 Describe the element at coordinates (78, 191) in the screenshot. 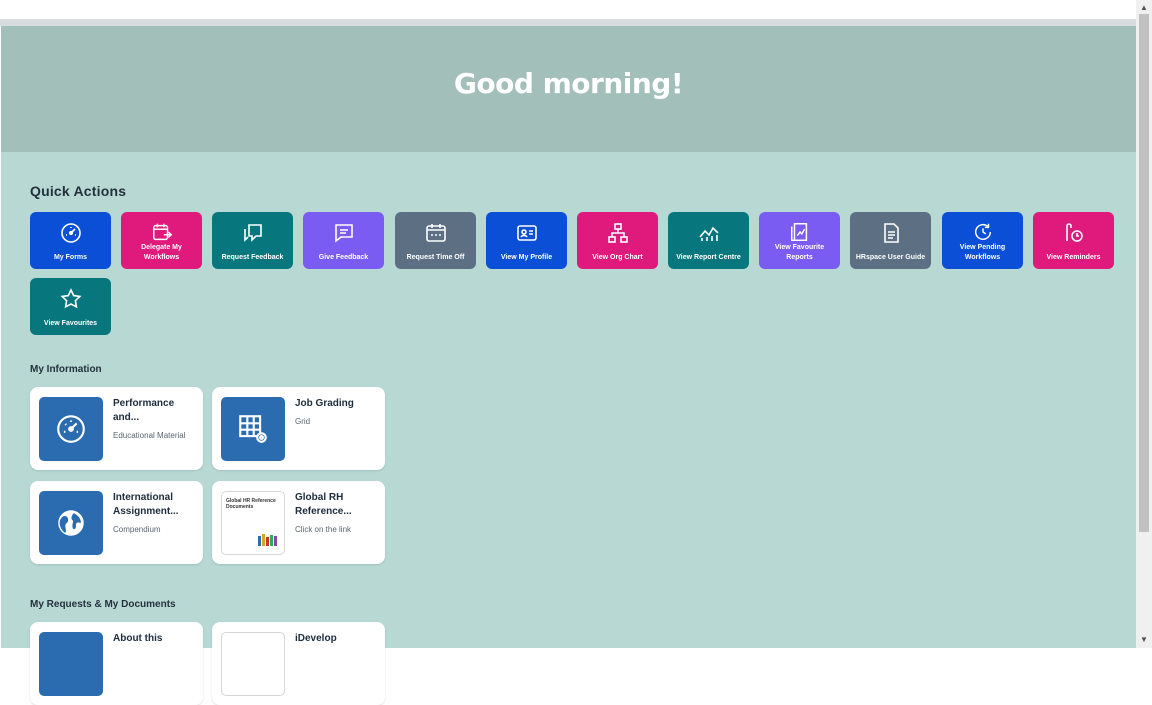

I see `quick-actions-title: Quick Actions` at that location.